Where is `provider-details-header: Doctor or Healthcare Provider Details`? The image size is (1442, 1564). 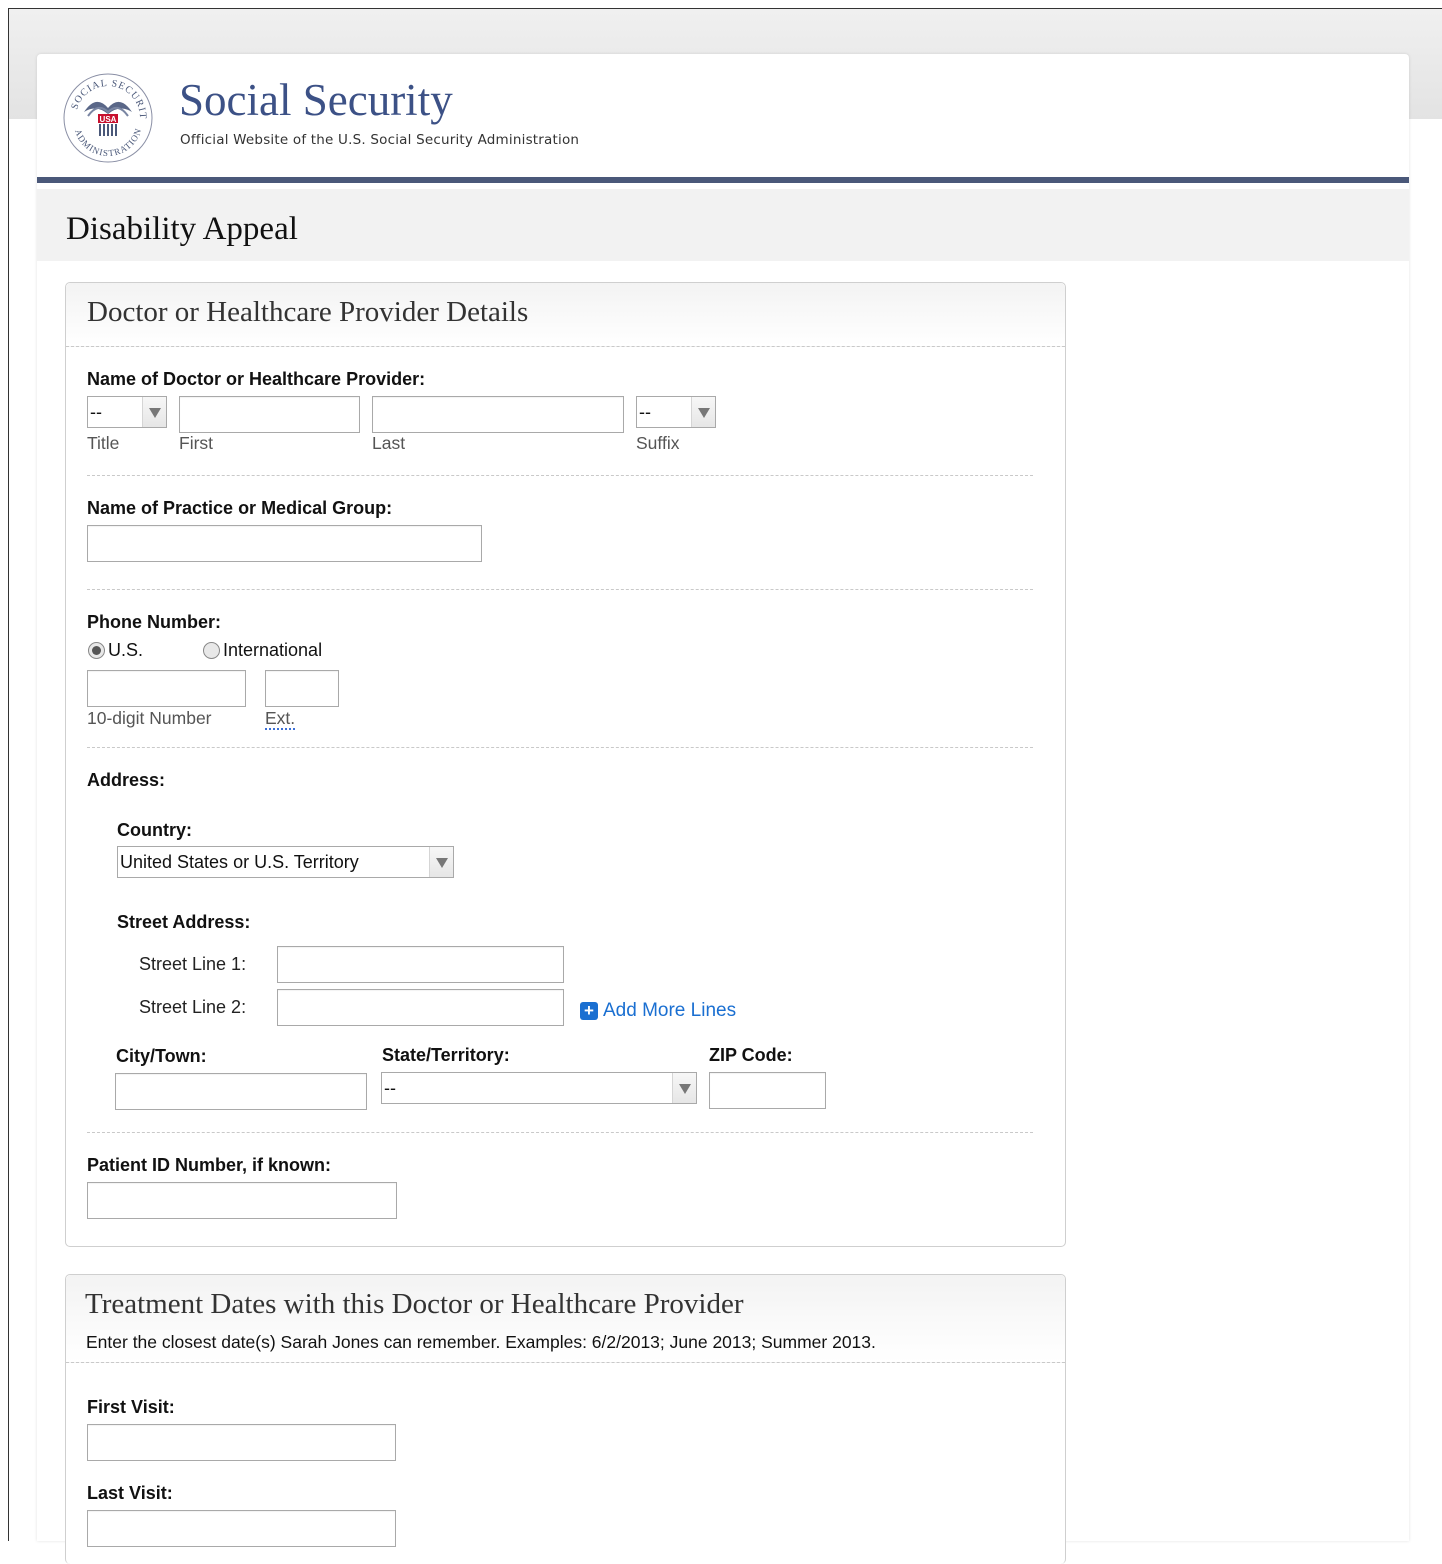 provider-details-header: Doctor or Healthcare Provider Details is located at coordinates (565, 315).